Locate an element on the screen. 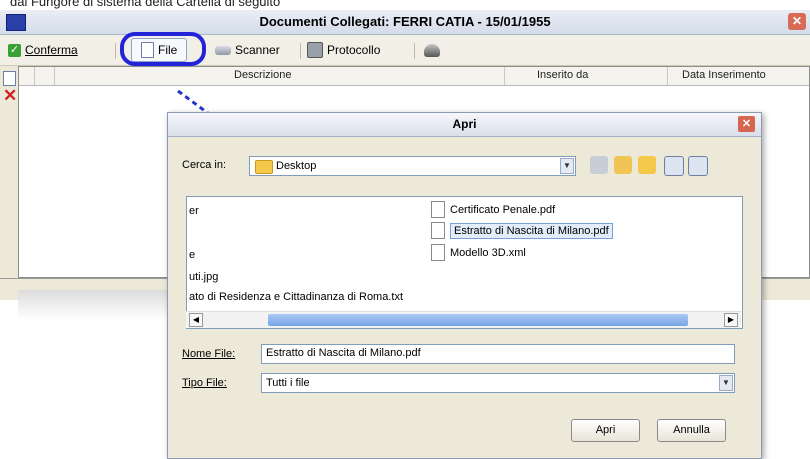  delete-icon: ✕ is located at coordinates (10, 95).